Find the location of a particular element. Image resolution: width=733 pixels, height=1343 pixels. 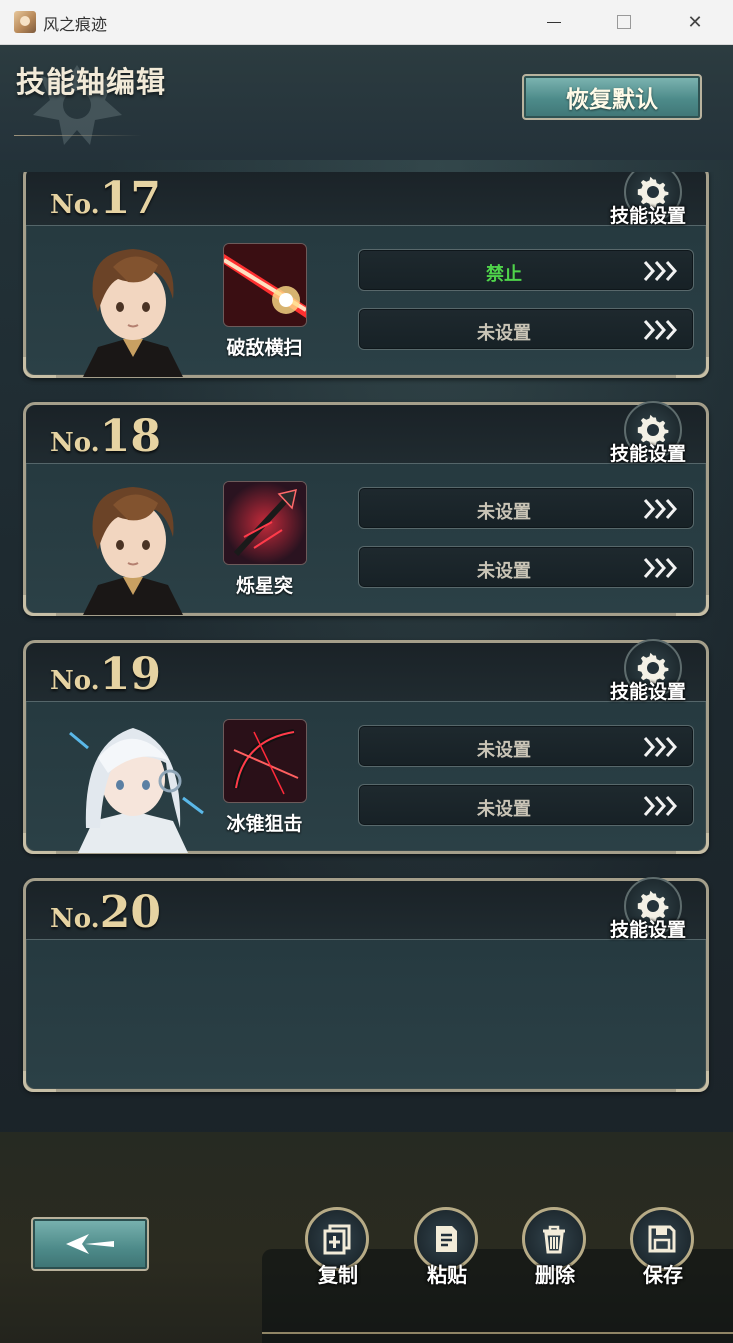

card-number: No.18 is located at coordinates (105, 436).